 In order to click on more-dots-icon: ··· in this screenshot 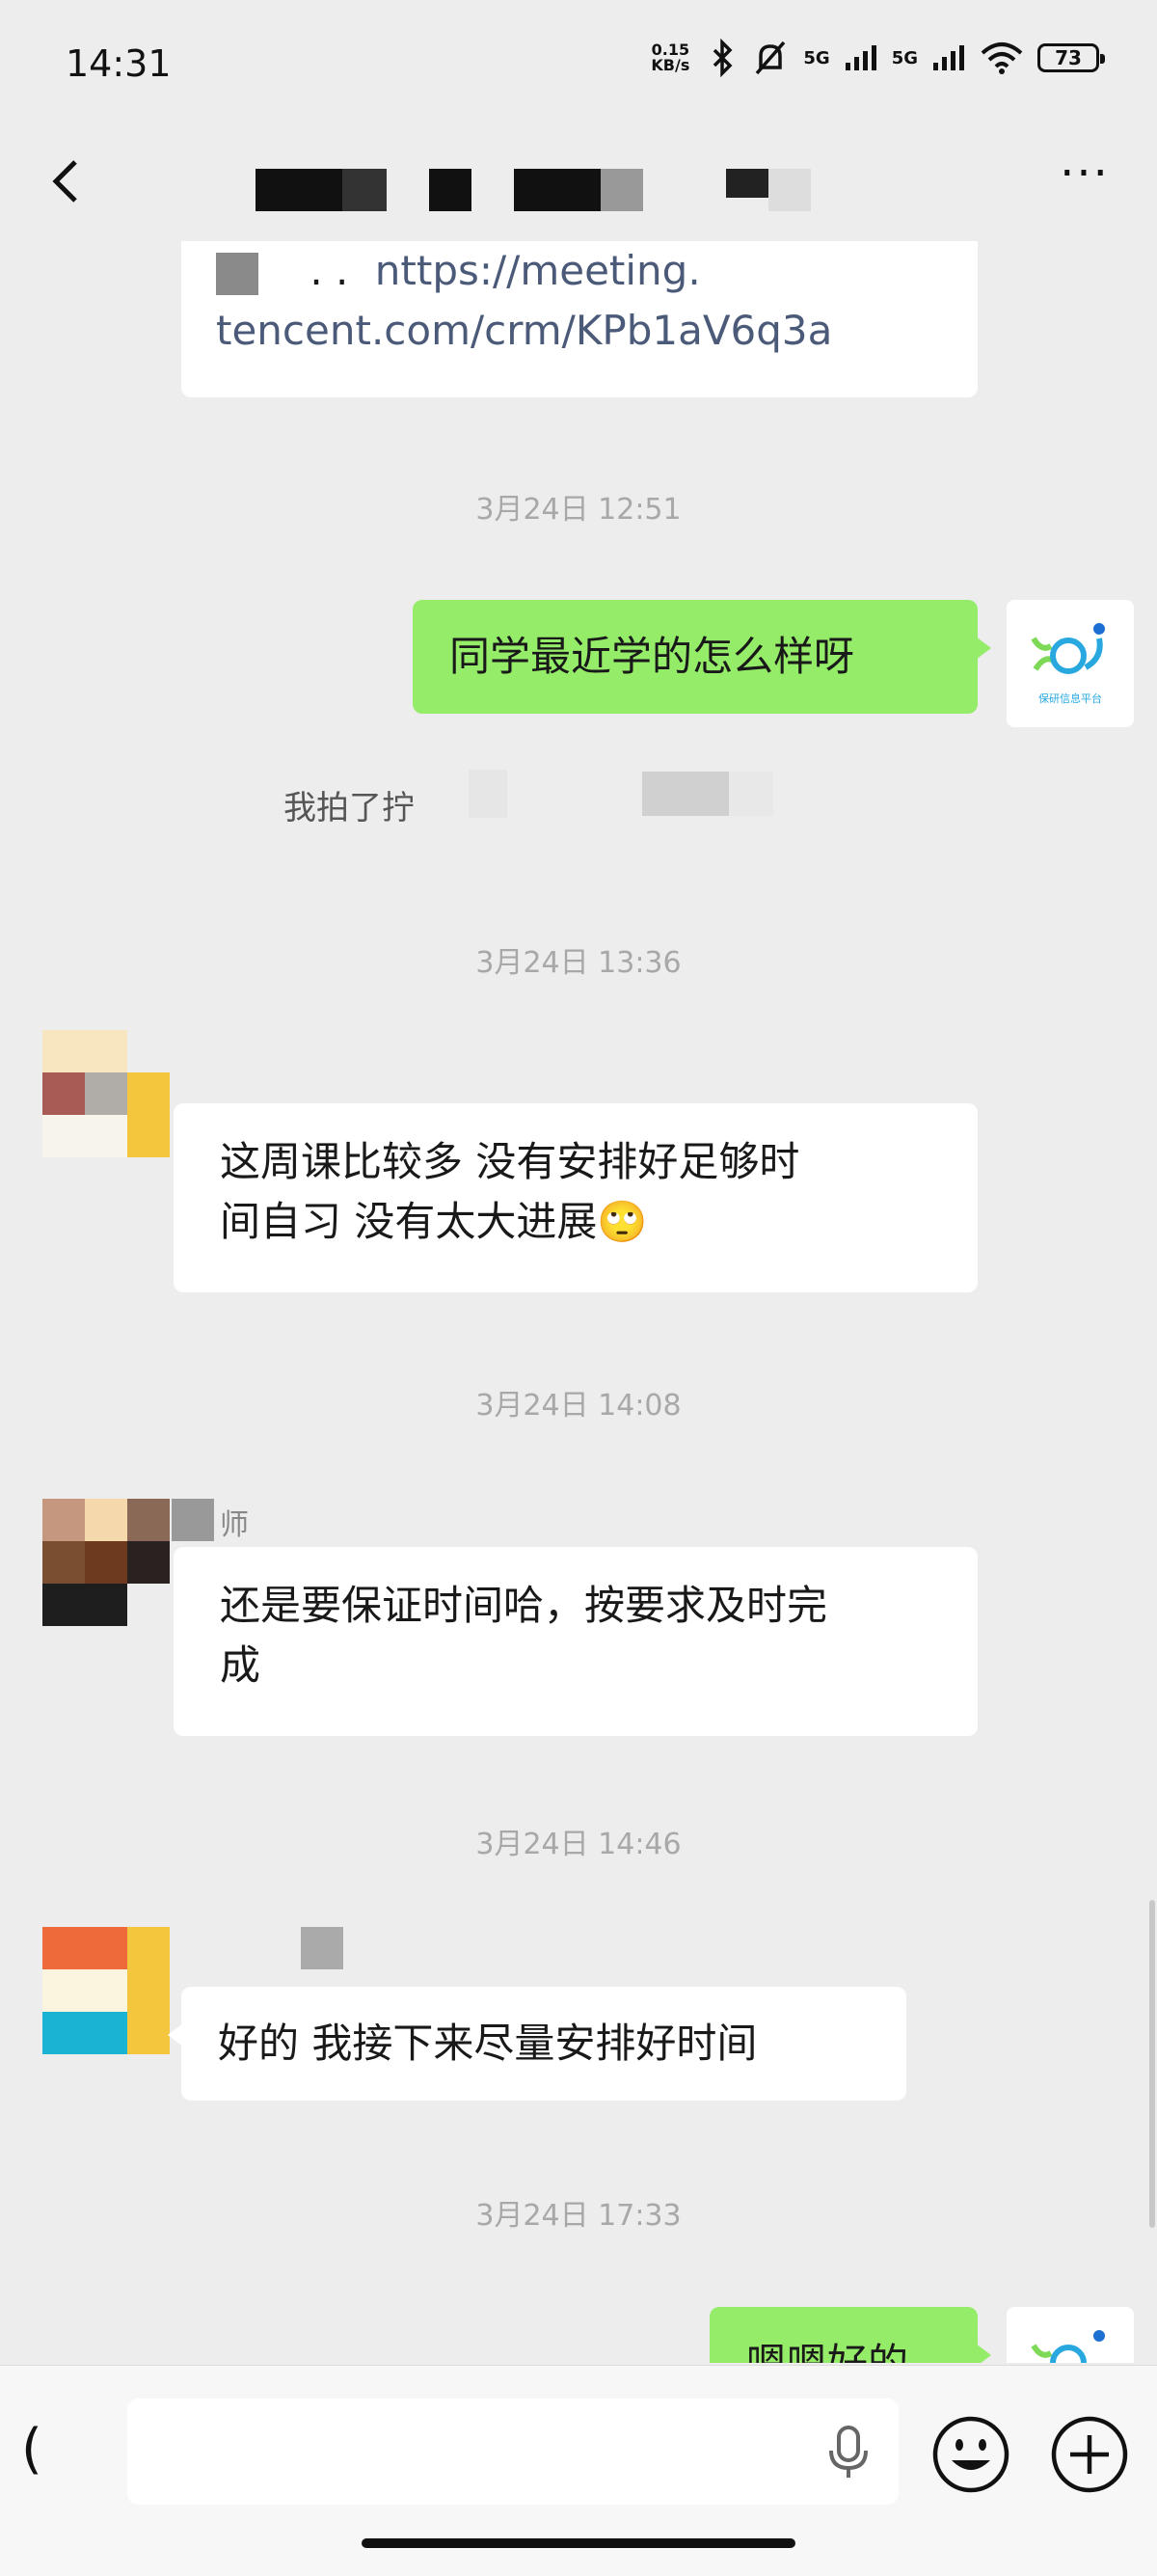, I will do `click(1085, 174)`.